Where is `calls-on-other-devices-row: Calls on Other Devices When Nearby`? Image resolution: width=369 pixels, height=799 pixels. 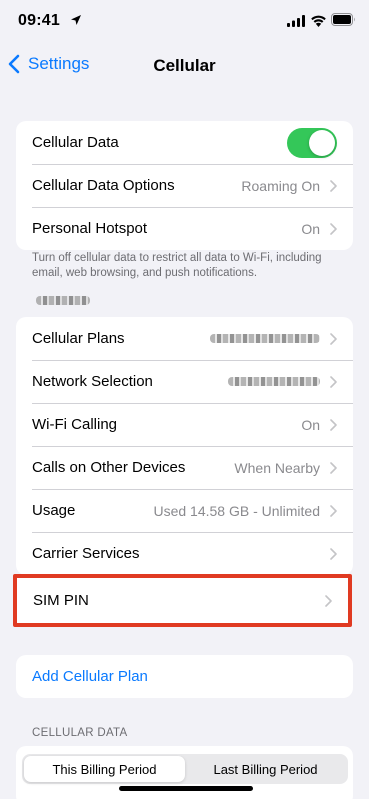 calls-on-other-devices-row: Calls on Other Devices When Nearby is located at coordinates (184, 467).